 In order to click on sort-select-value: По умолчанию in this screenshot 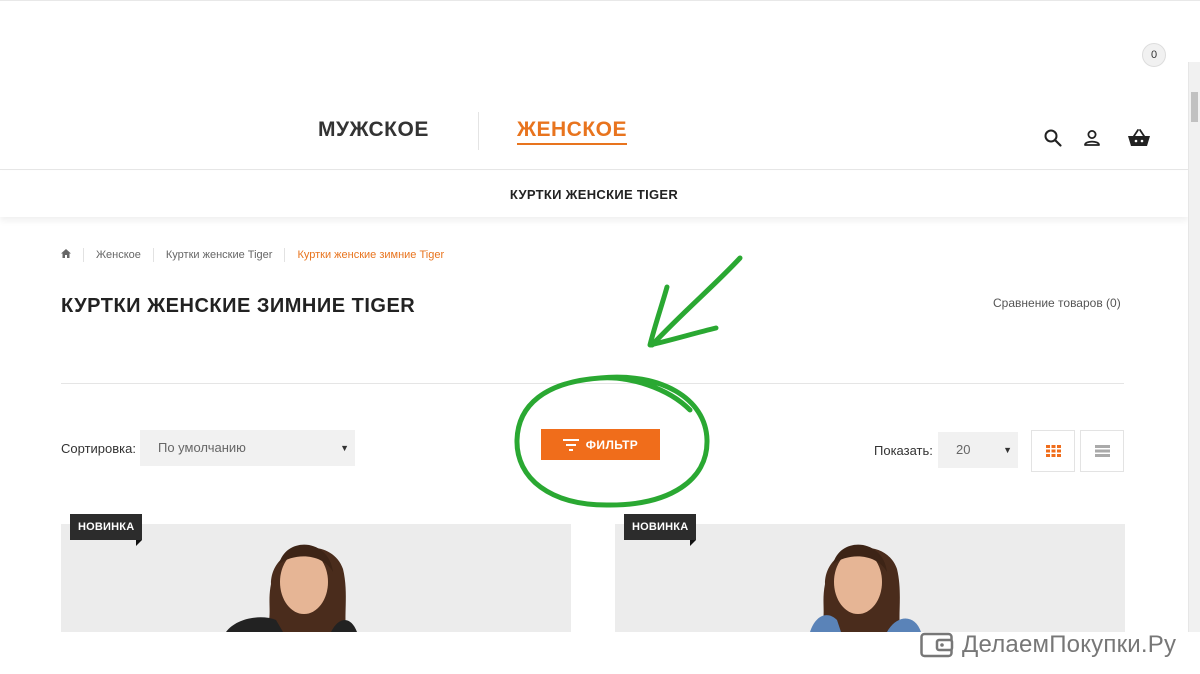, I will do `click(202, 447)`.